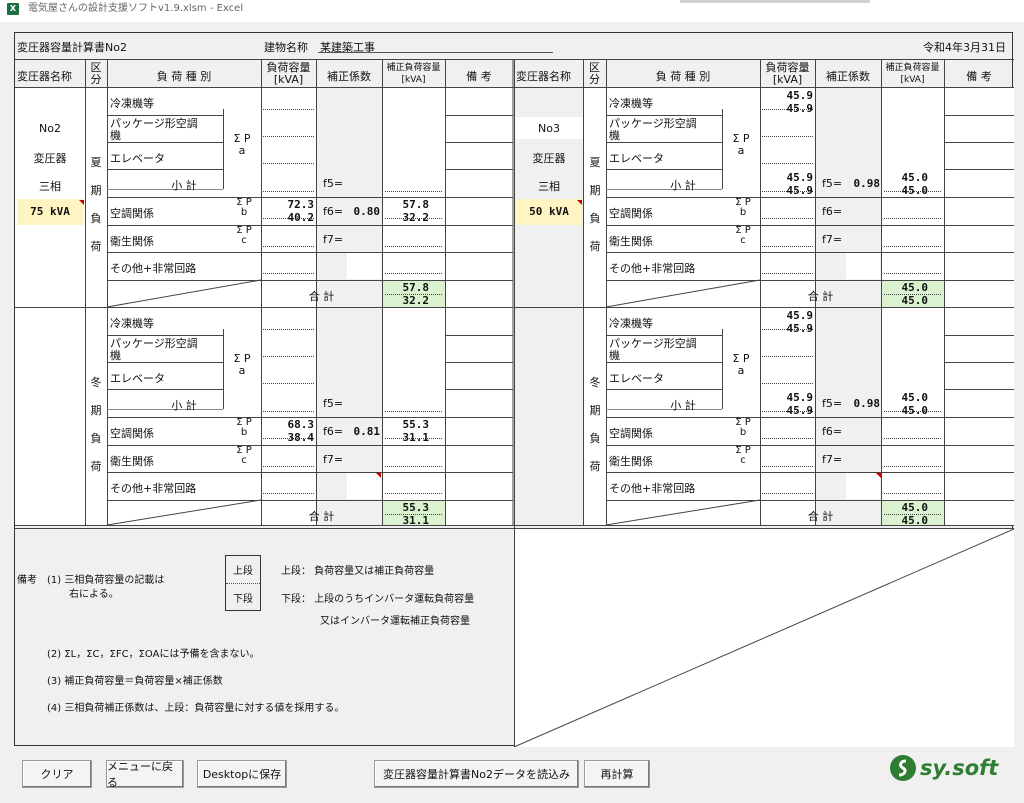 The image size is (1024, 803). I want to click on left-w-hvac-corr-u: 55.3, so click(416, 424).